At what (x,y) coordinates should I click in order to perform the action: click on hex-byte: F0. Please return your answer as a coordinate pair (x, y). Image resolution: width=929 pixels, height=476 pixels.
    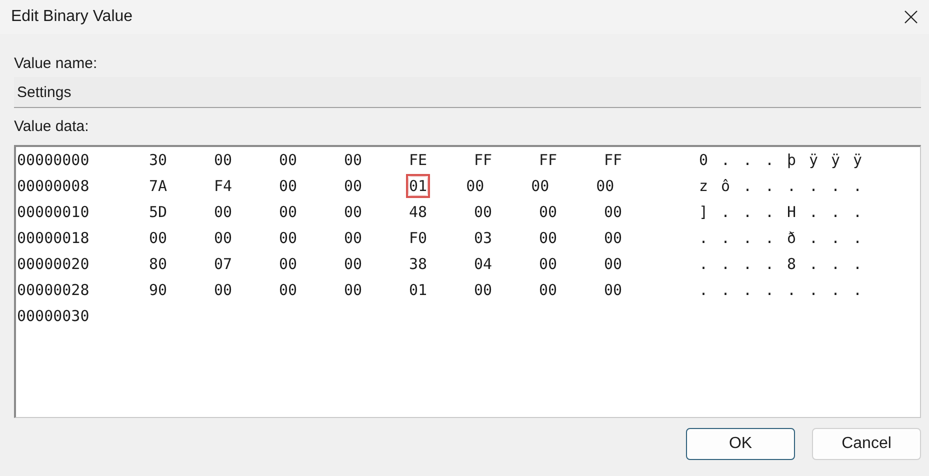
    Looking at the image, I should click on (418, 238).